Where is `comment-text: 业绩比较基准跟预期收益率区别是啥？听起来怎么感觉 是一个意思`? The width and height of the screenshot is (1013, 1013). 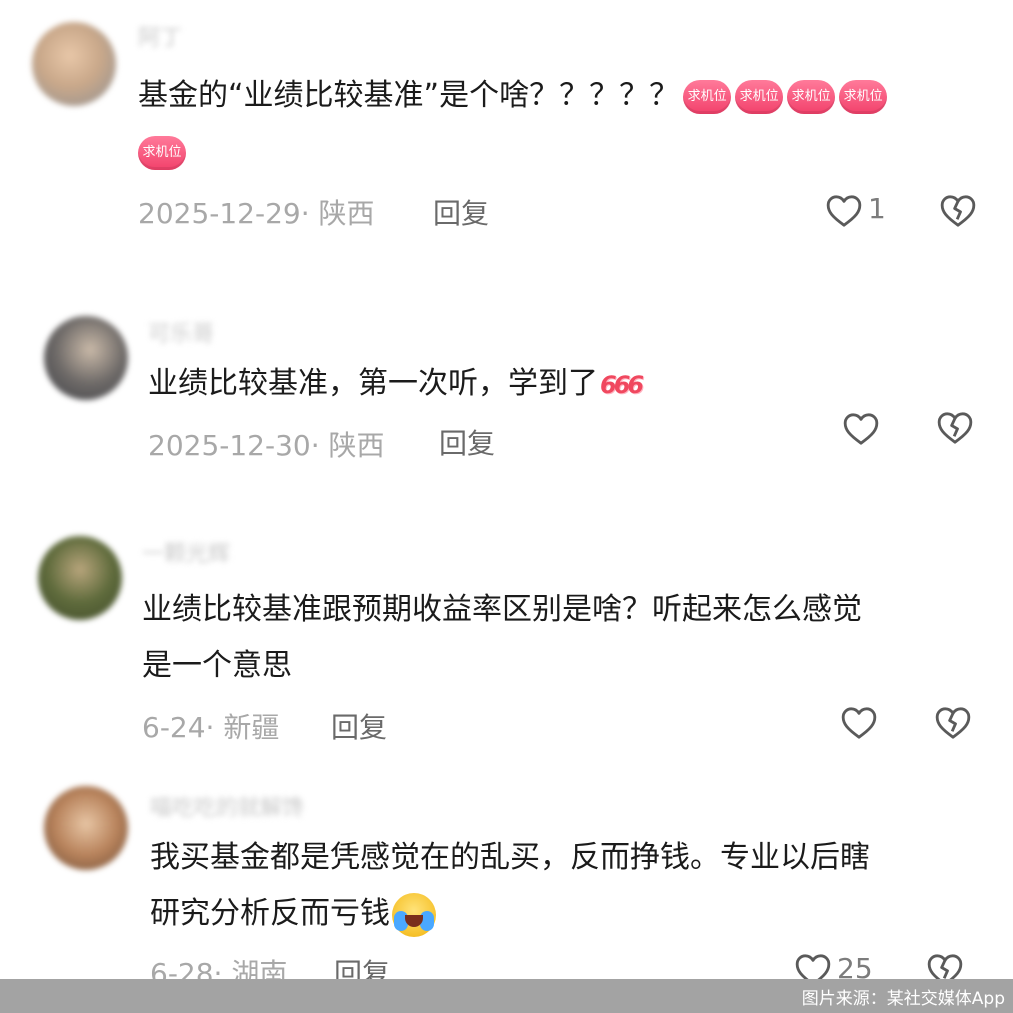
comment-text: 业绩比较基准跟预期收益率区别是啥？听起来怎么感觉 是一个意思 is located at coordinates (502, 638).